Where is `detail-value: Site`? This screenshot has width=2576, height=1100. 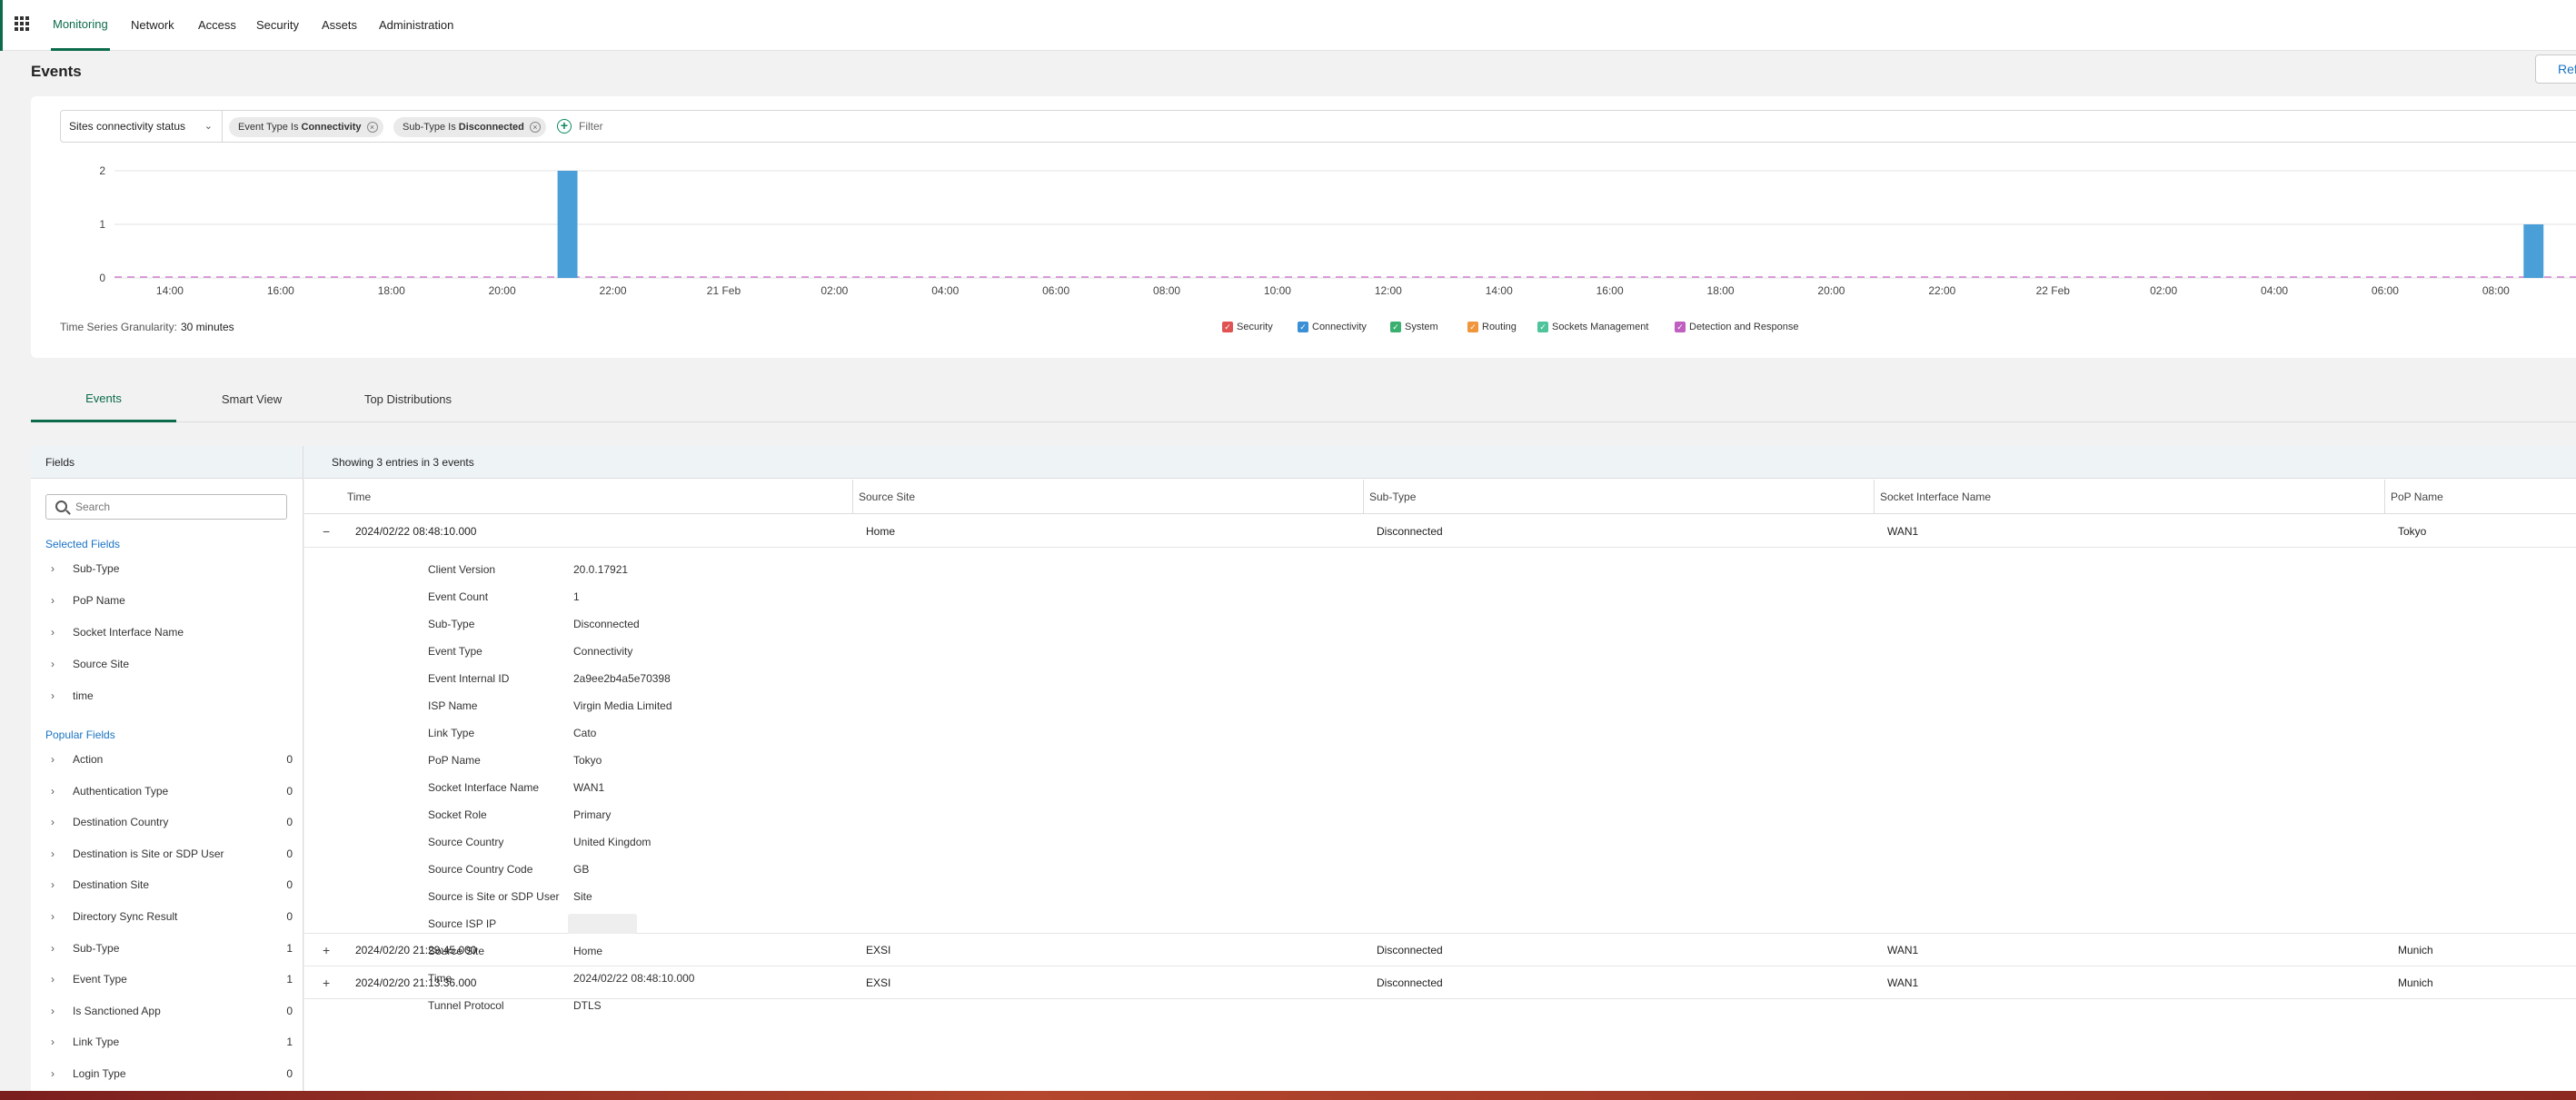 detail-value: Site is located at coordinates (582, 896).